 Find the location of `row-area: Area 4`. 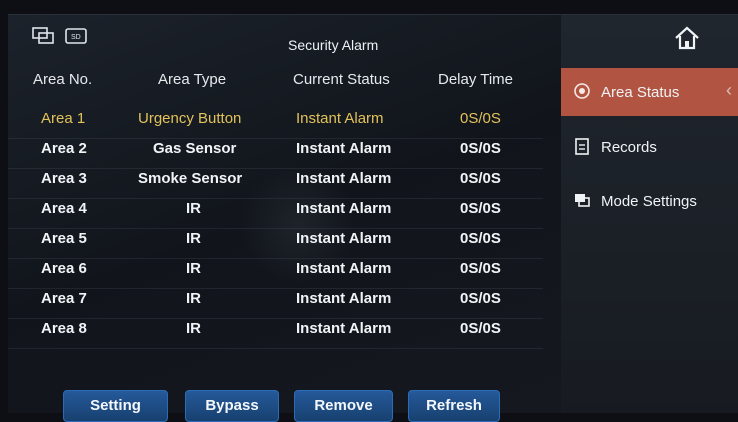

row-area: Area 4 is located at coordinates (64, 208).